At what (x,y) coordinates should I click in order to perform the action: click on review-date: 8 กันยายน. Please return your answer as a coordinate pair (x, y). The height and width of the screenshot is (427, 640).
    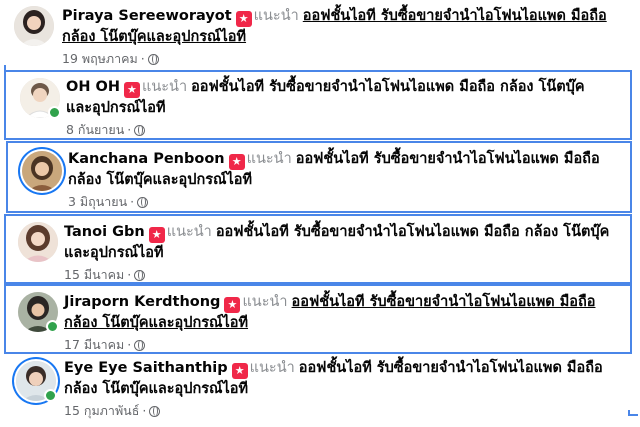
    Looking at the image, I should click on (95, 129).